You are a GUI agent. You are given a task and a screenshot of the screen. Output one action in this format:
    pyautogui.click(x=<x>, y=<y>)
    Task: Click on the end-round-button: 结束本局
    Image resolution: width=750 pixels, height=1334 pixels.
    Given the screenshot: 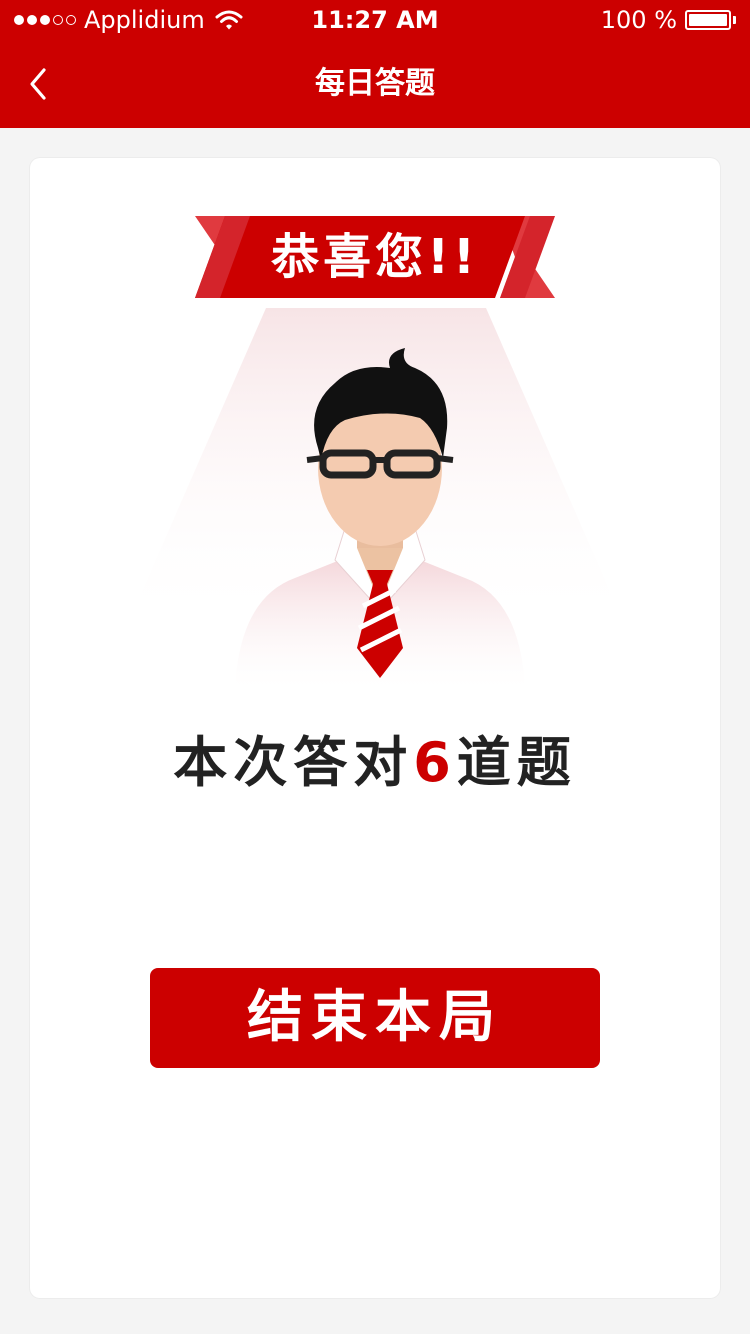 What is the action you would take?
    pyautogui.click(x=375, y=1018)
    